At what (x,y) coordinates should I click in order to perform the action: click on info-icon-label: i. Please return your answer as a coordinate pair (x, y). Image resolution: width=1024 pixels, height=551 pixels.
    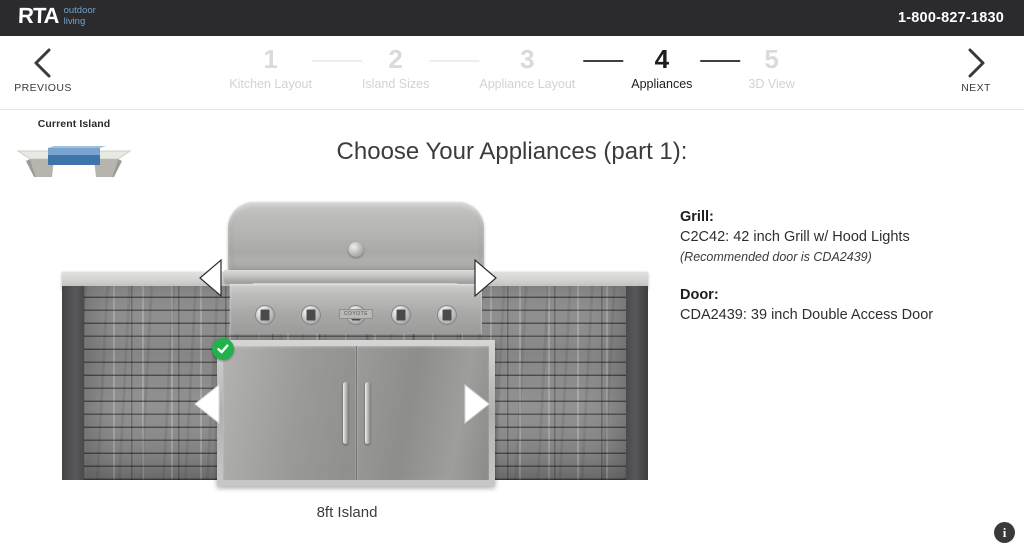
    Looking at the image, I should click on (1004, 532).